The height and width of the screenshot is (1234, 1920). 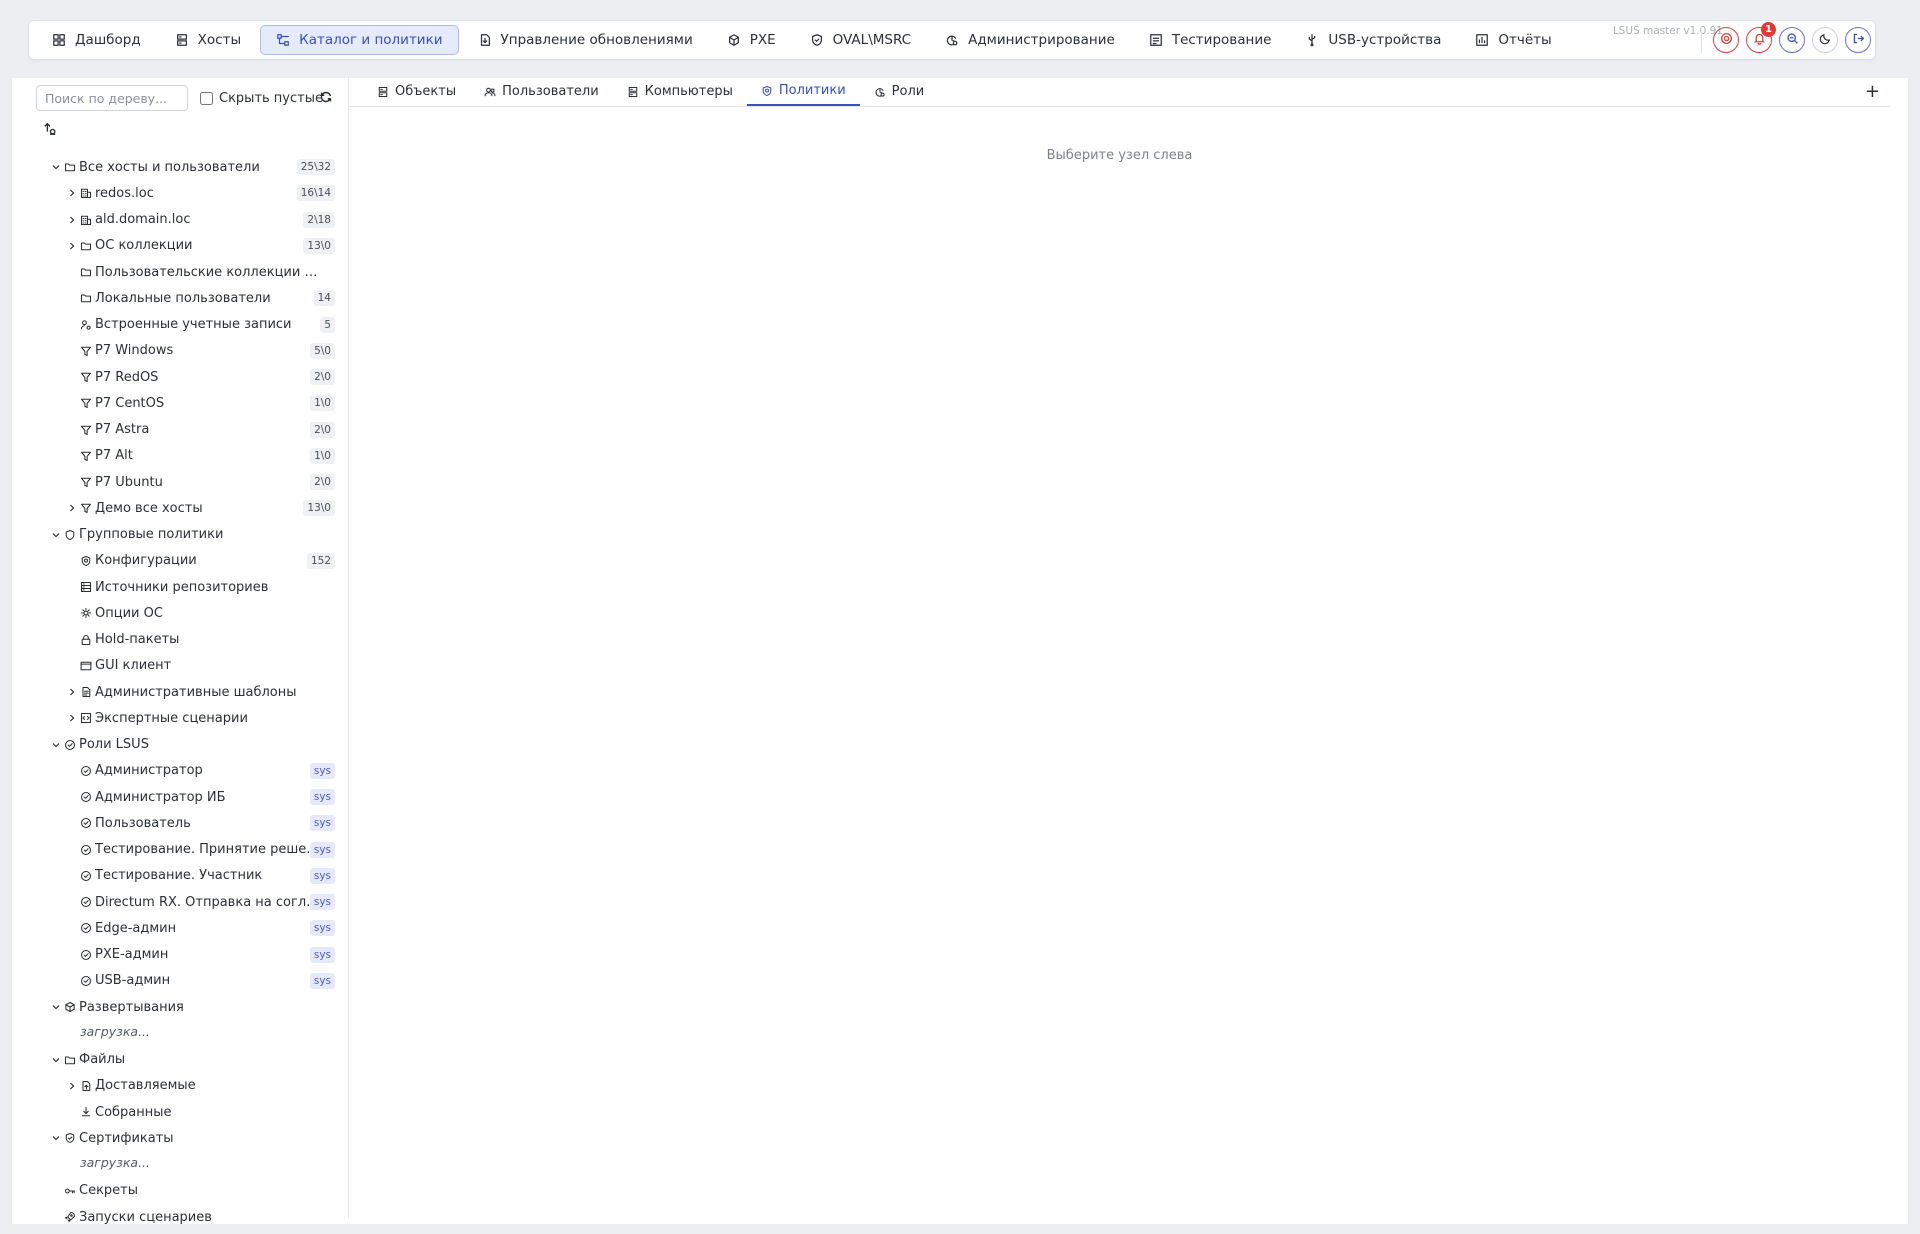 I want to click on nav-item-тестирование: Тестирование, so click(x=1210, y=40).